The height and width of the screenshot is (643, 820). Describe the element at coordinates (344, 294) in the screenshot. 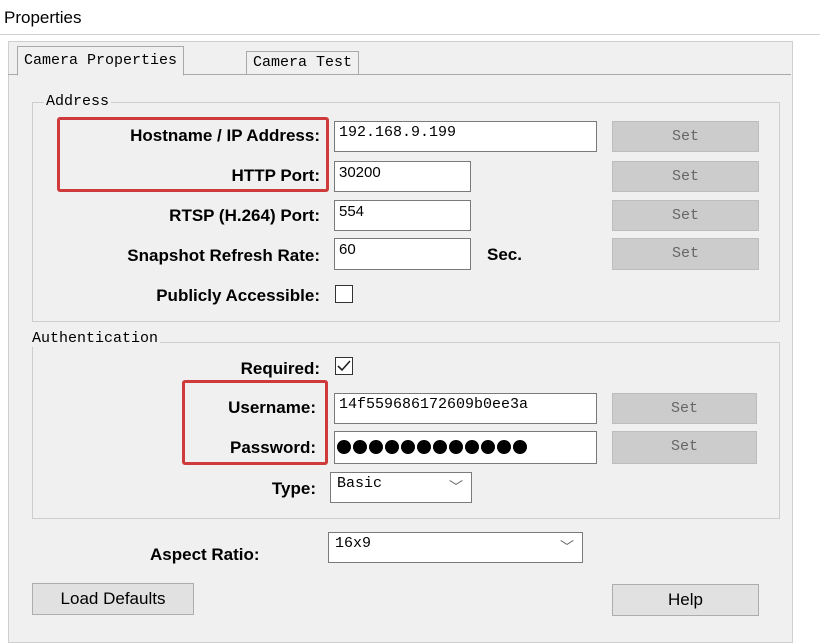

I see `publicly-accessible-checkbox` at that location.